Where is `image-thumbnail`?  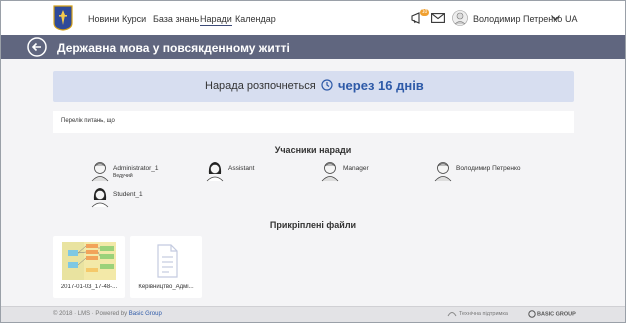
image-thumbnail is located at coordinates (89, 261).